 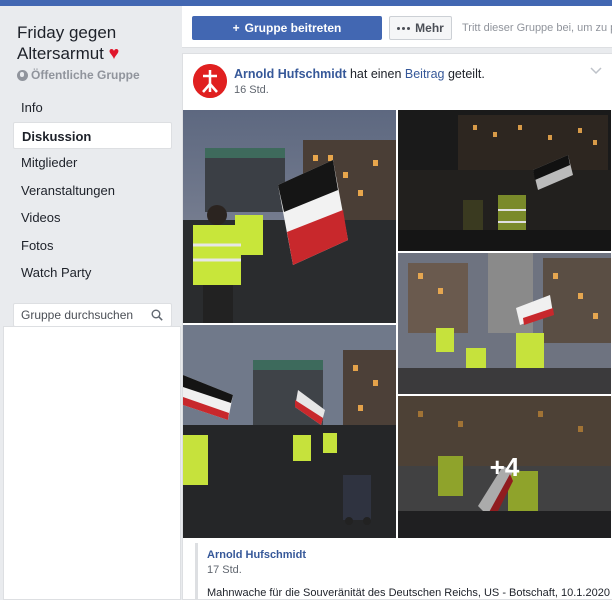 I want to click on post-timestamp: 16 Std., so click(x=251, y=90).